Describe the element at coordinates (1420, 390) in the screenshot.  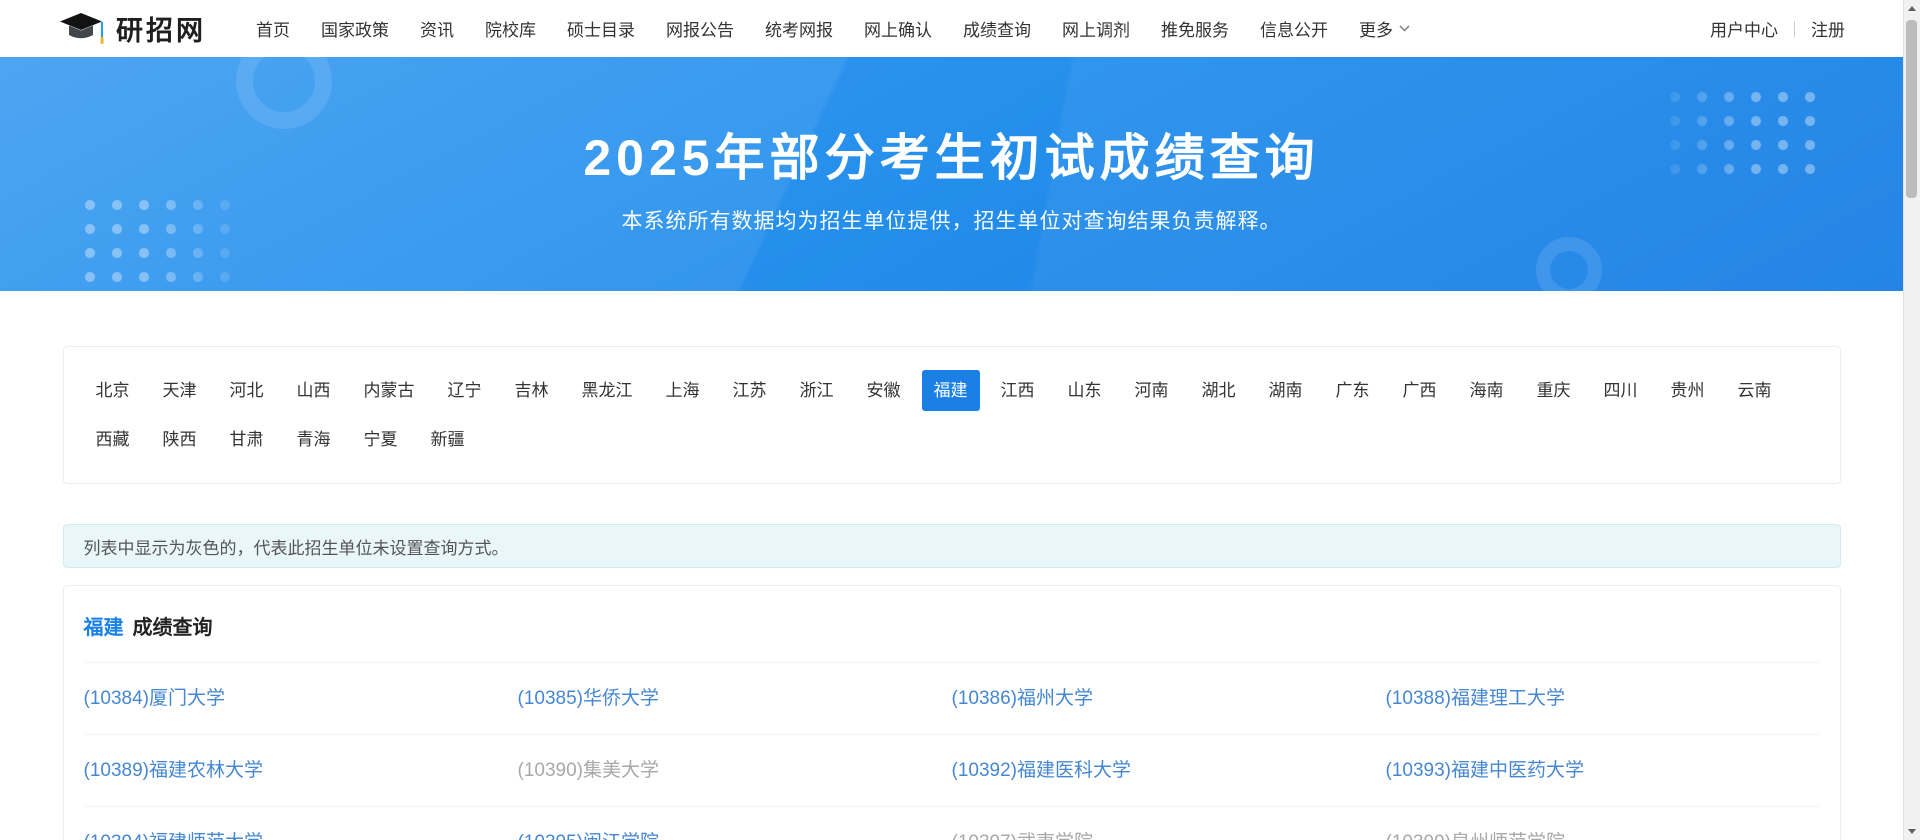
I see `province-tab: 广西` at that location.